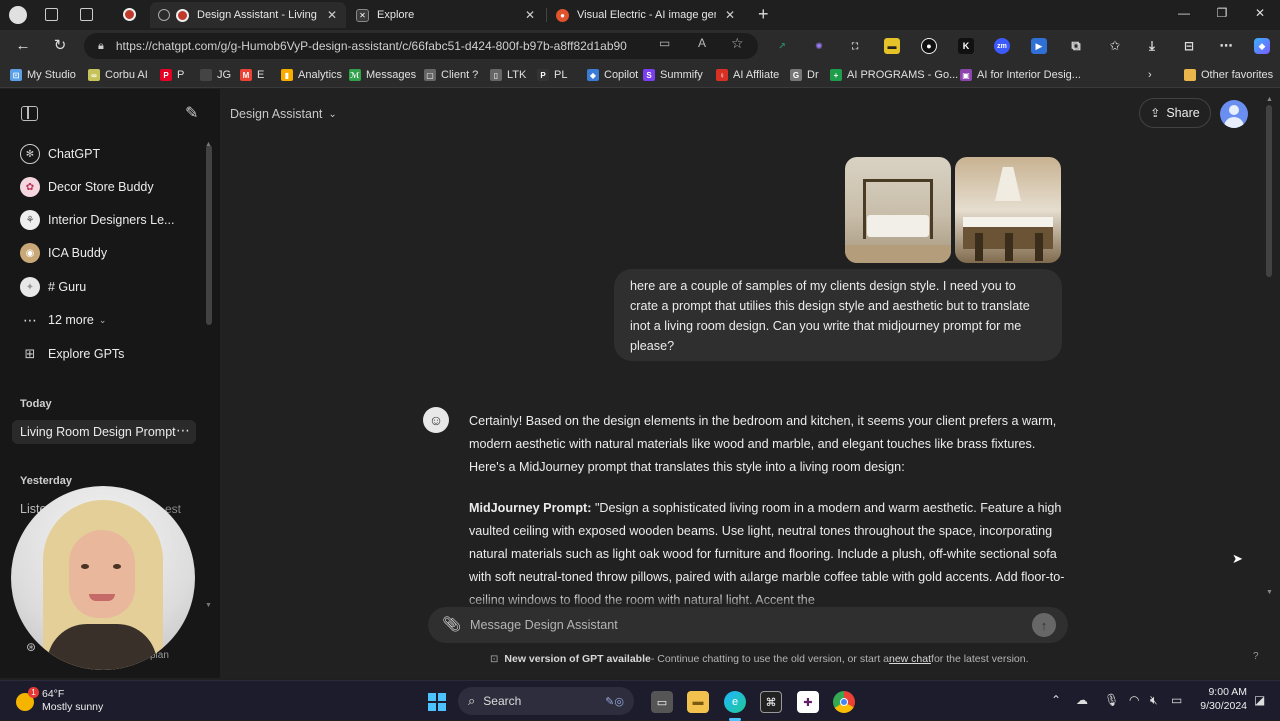 This screenshot has width=1280, height=721. Describe the element at coordinates (382, 75) in the screenshot. I see `bookmark-item: ℳ Messages` at that location.